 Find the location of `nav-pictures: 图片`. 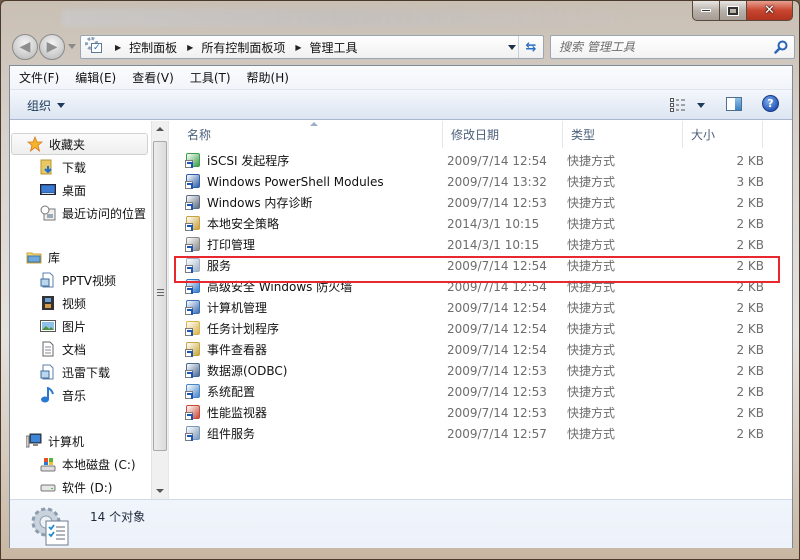

nav-pictures: 图片 is located at coordinates (63, 326).